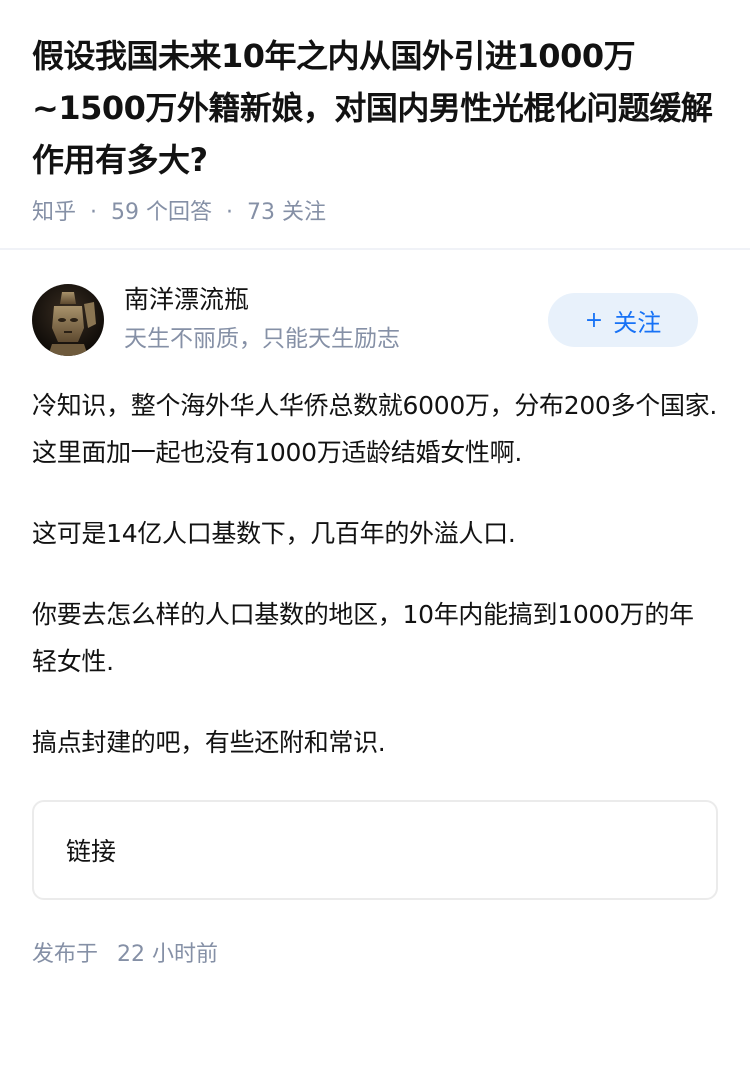 This screenshot has height=1070, width=750. I want to click on source-label: 知乎, so click(54, 212).